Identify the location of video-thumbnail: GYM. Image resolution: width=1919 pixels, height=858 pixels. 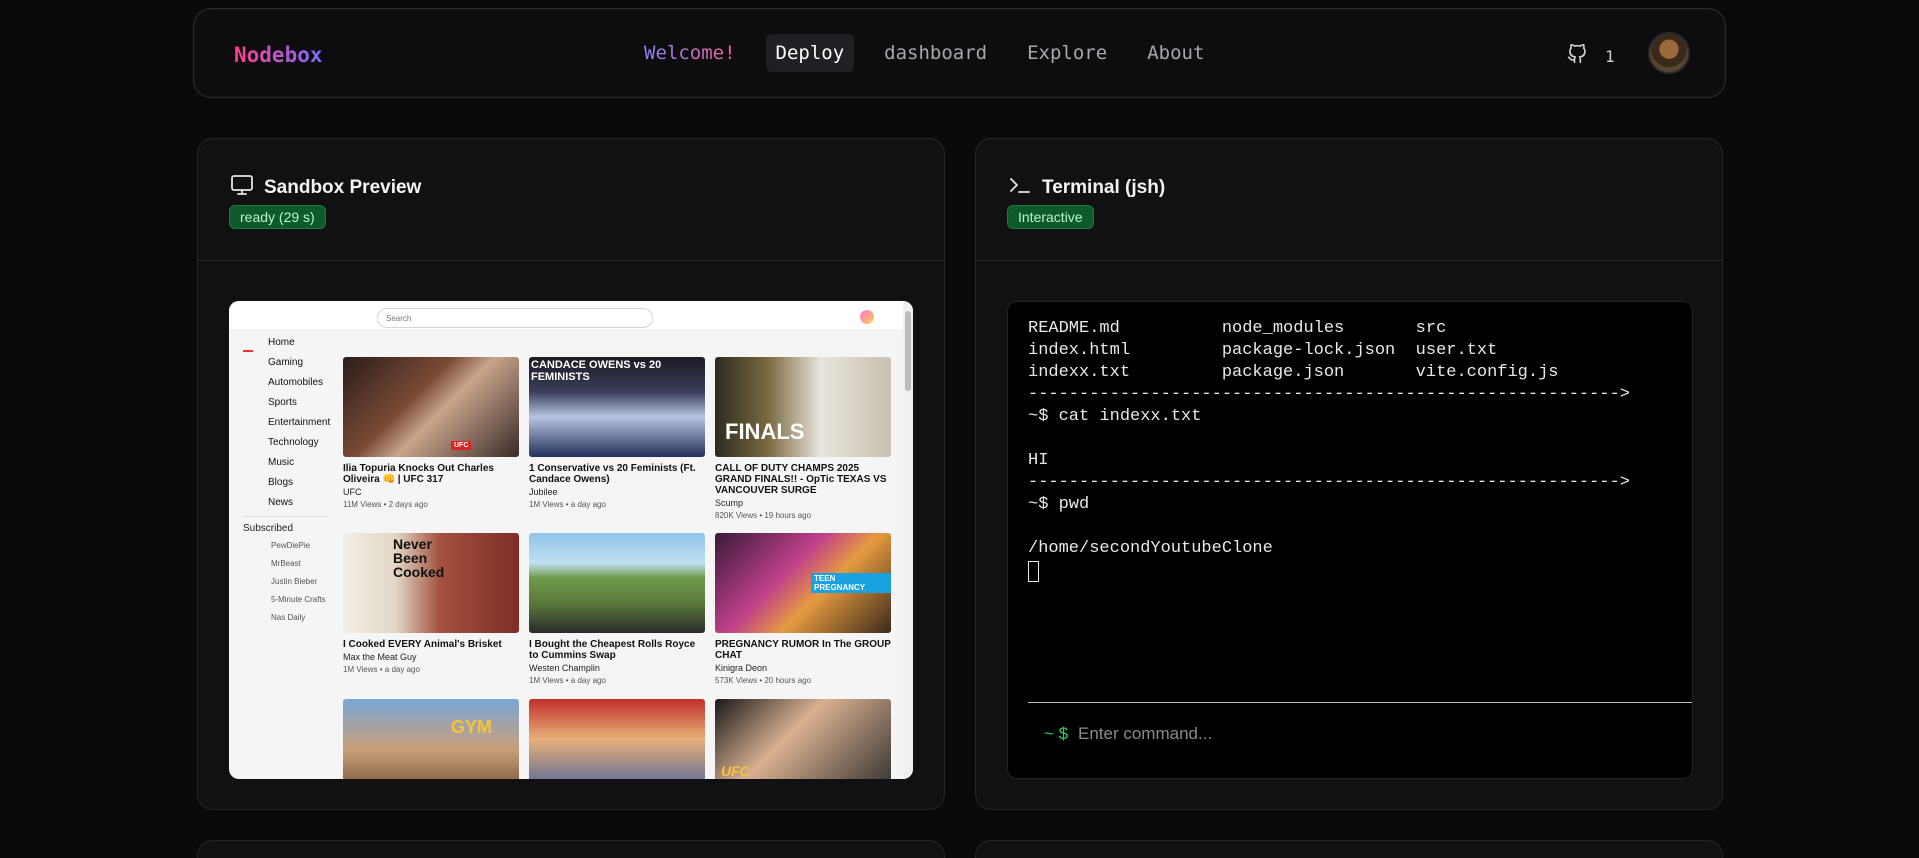
(431, 739).